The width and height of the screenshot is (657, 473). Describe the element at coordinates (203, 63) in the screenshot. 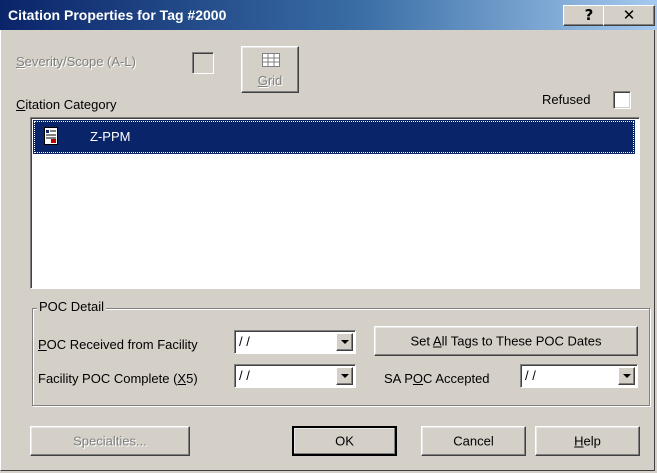

I see `severity-scope-field` at that location.